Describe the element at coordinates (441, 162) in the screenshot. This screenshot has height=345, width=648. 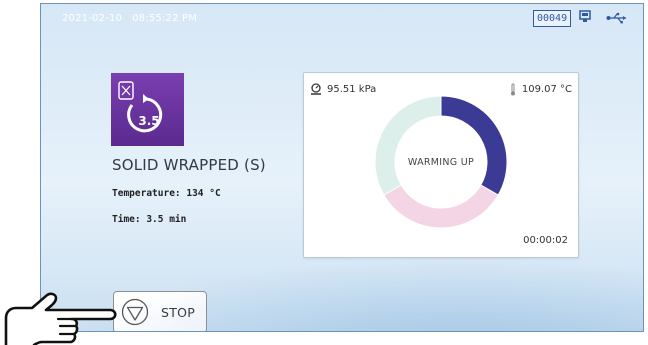
I see `cycle-phase-label: WARMING UP` at that location.